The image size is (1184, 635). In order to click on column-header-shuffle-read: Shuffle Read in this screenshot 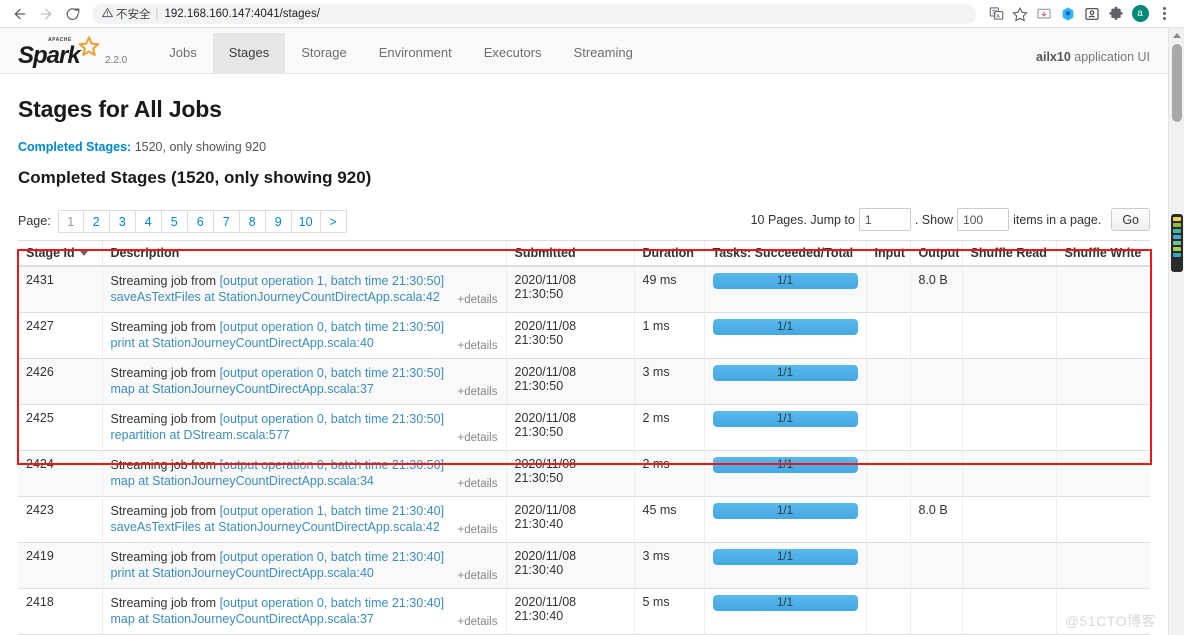, I will do `click(1008, 253)`.